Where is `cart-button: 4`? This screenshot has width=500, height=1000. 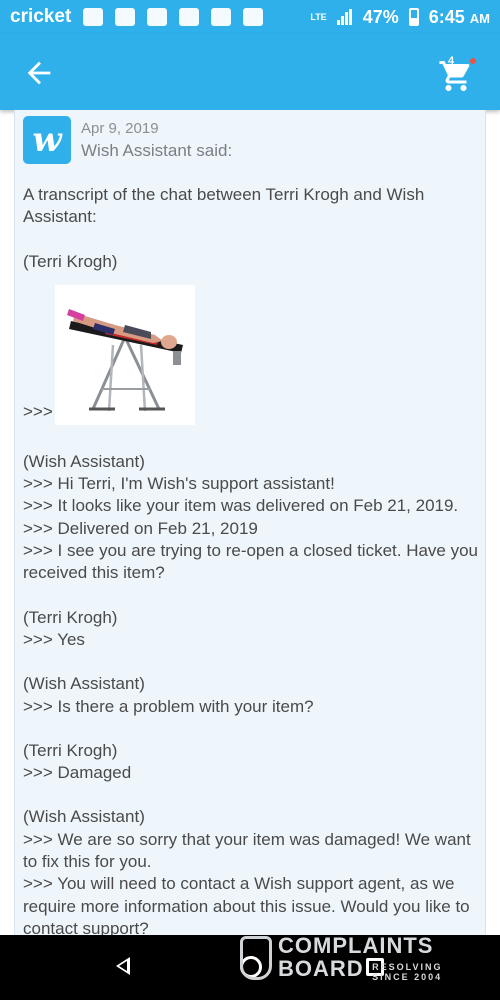 cart-button: 4 is located at coordinates (458, 72).